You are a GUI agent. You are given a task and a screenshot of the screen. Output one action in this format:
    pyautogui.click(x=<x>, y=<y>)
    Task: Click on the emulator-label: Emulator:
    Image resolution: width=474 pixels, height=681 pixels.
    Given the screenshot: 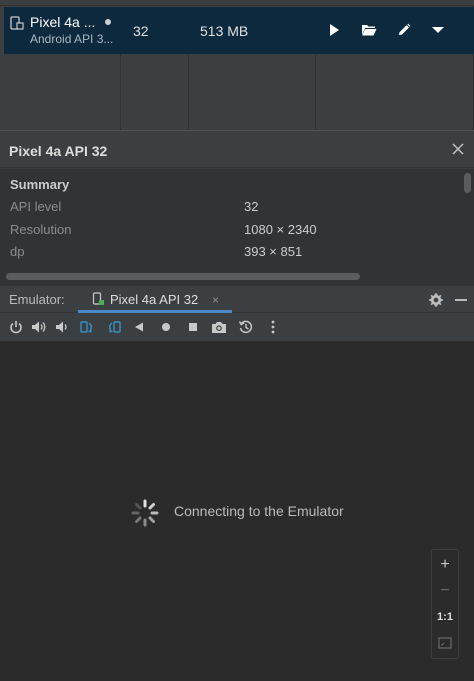 What is the action you would take?
    pyautogui.click(x=37, y=299)
    